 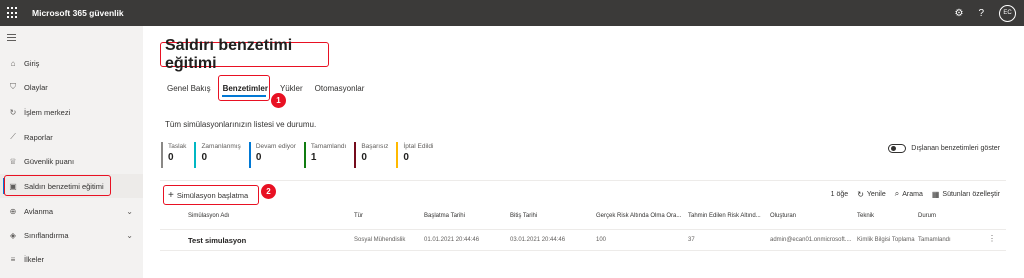 What do you see at coordinates (340, 88) in the screenshot?
I see `tab-automations: Otomasyonlar` at bounding box center [340, 88].